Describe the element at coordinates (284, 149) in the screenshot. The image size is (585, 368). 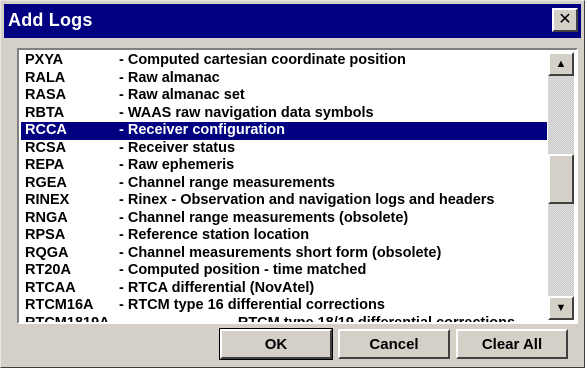
I see `list-item: RCSA - Receiver status` at that location.